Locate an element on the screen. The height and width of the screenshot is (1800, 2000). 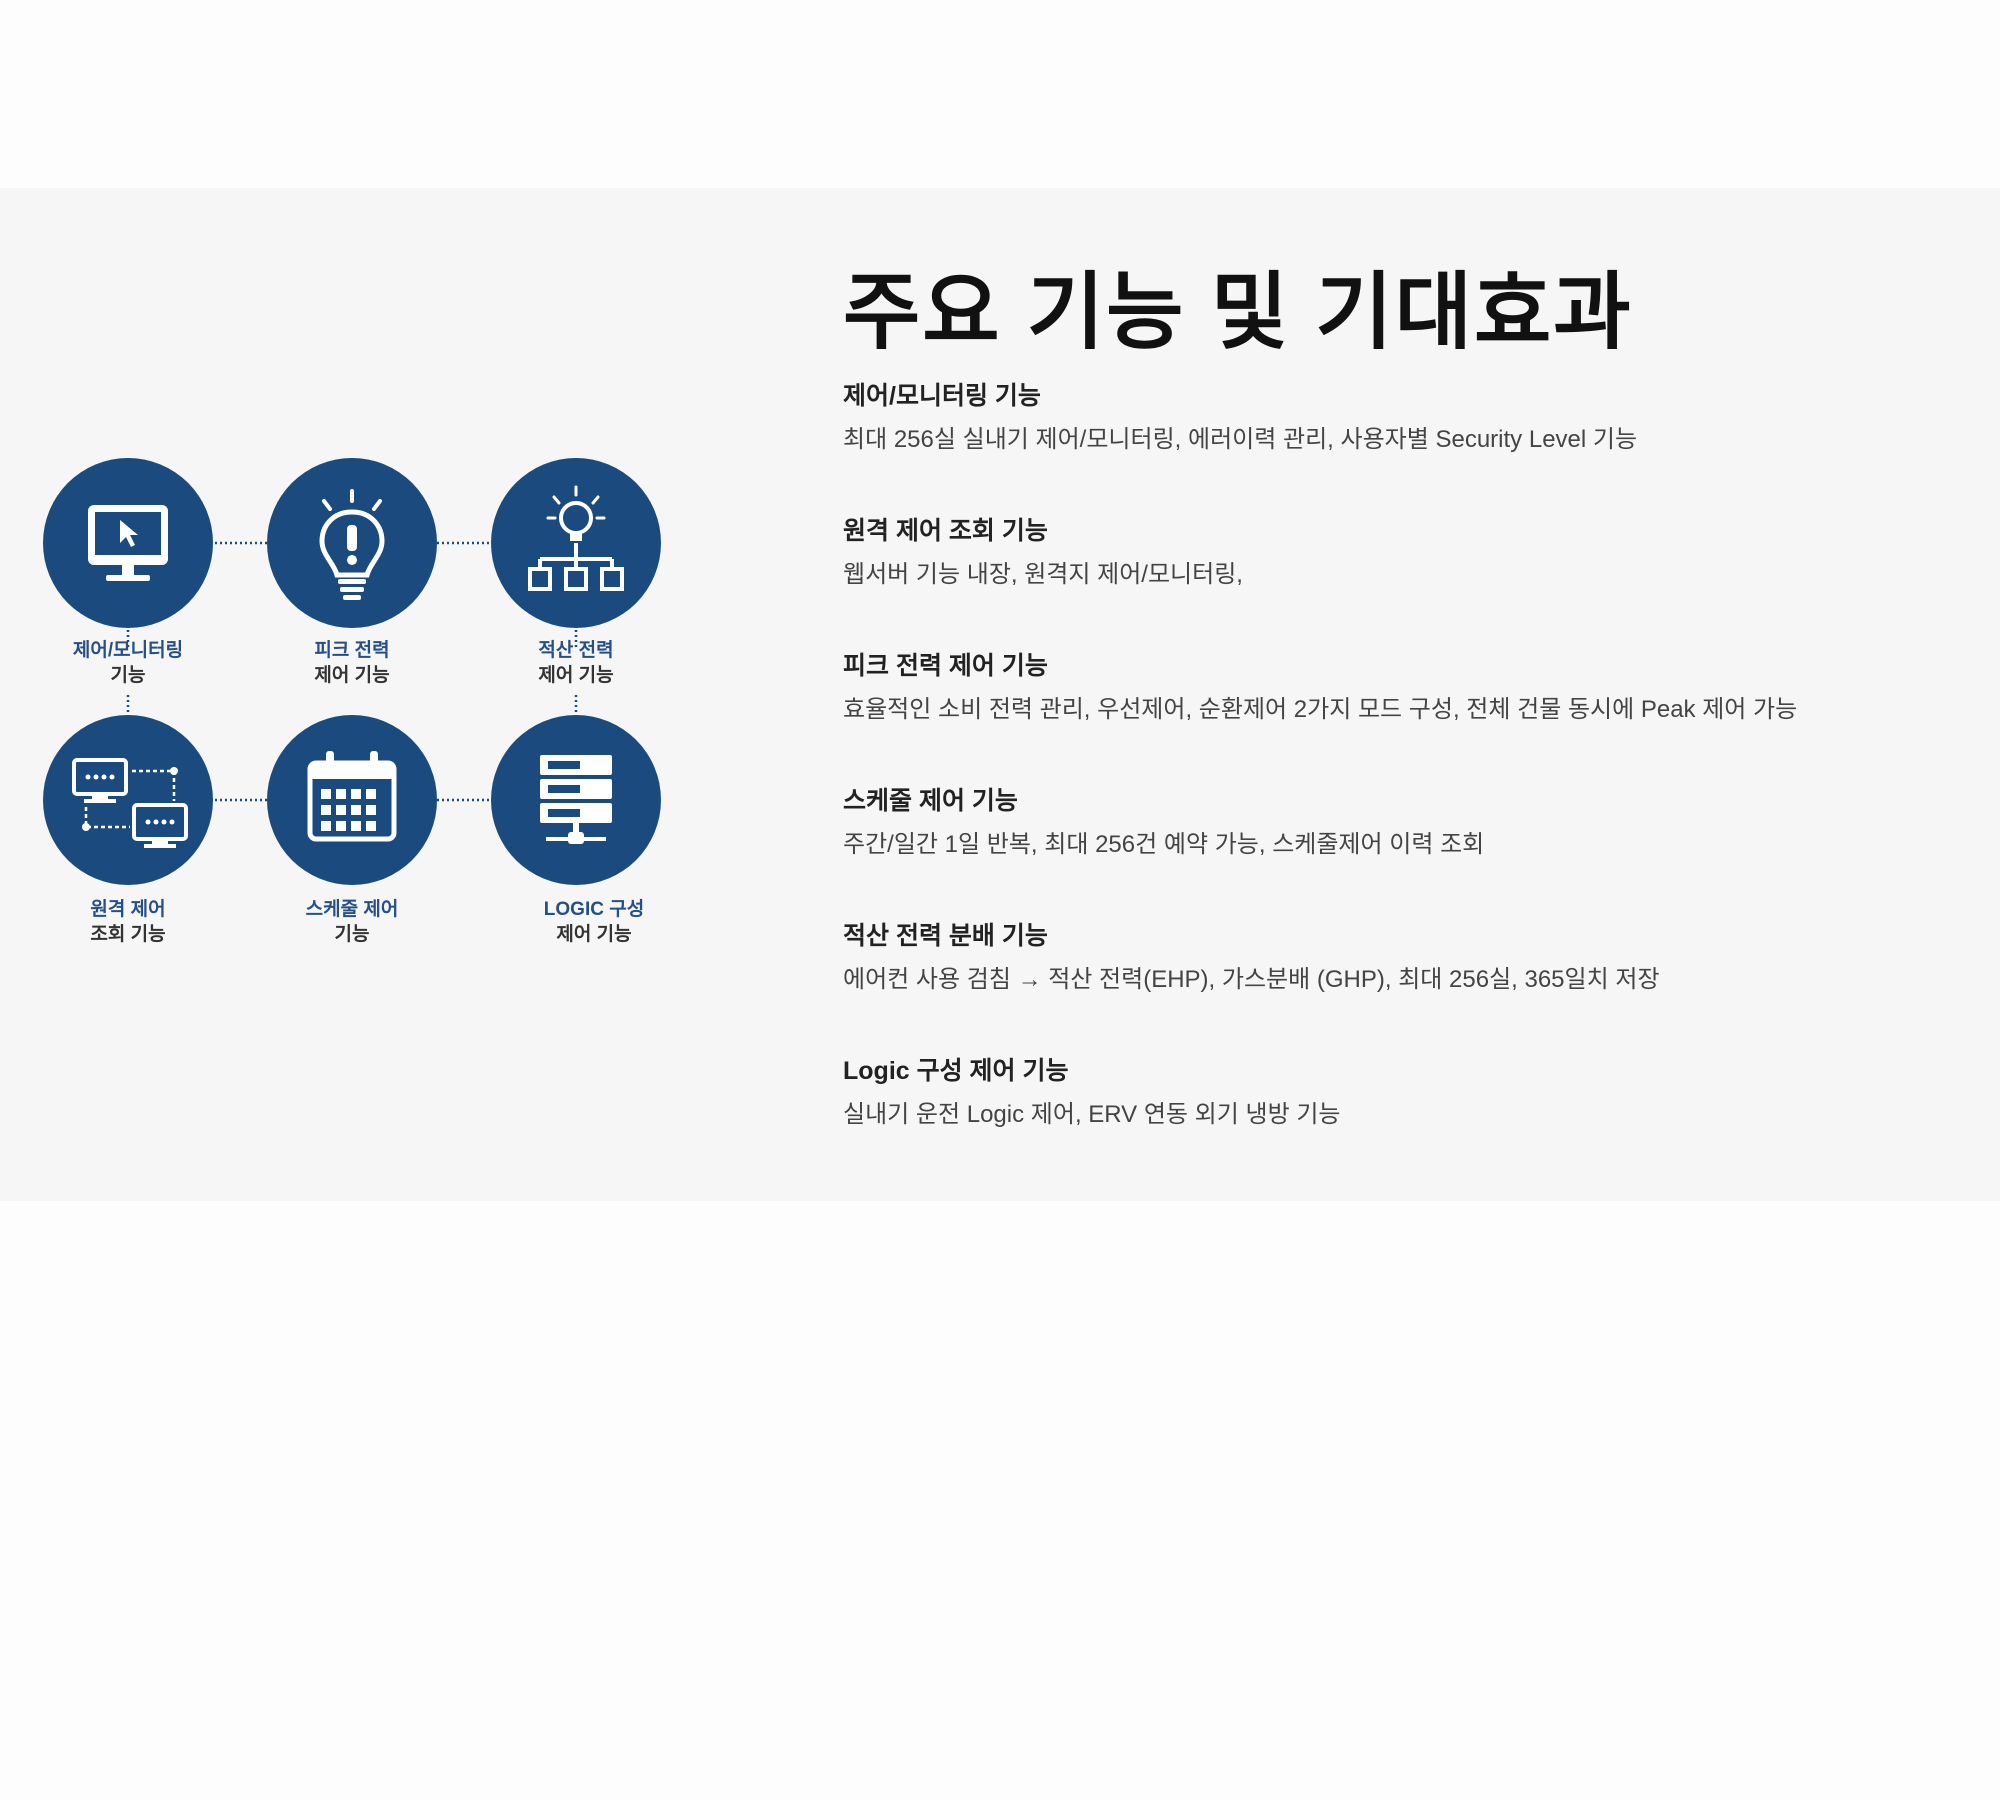
node-label-line1: 제어/모니터링 is located at coordinates (128, 650).